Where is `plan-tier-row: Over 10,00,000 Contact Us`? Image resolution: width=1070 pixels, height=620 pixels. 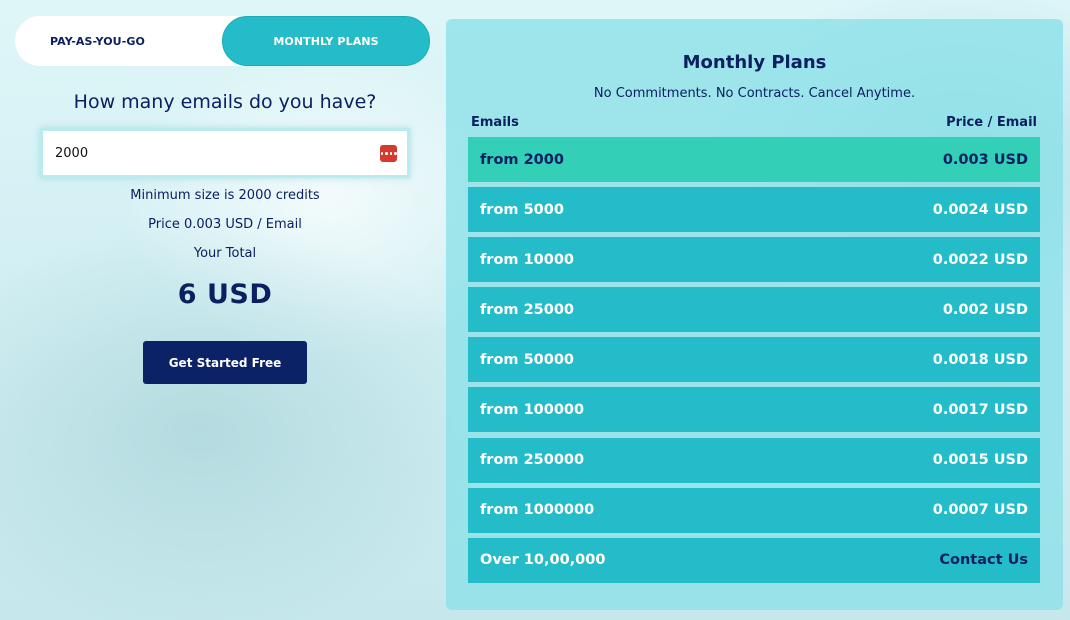
plan-tier-row: Over 10,00,000 Contact Us is located at coordinates (754, 560).